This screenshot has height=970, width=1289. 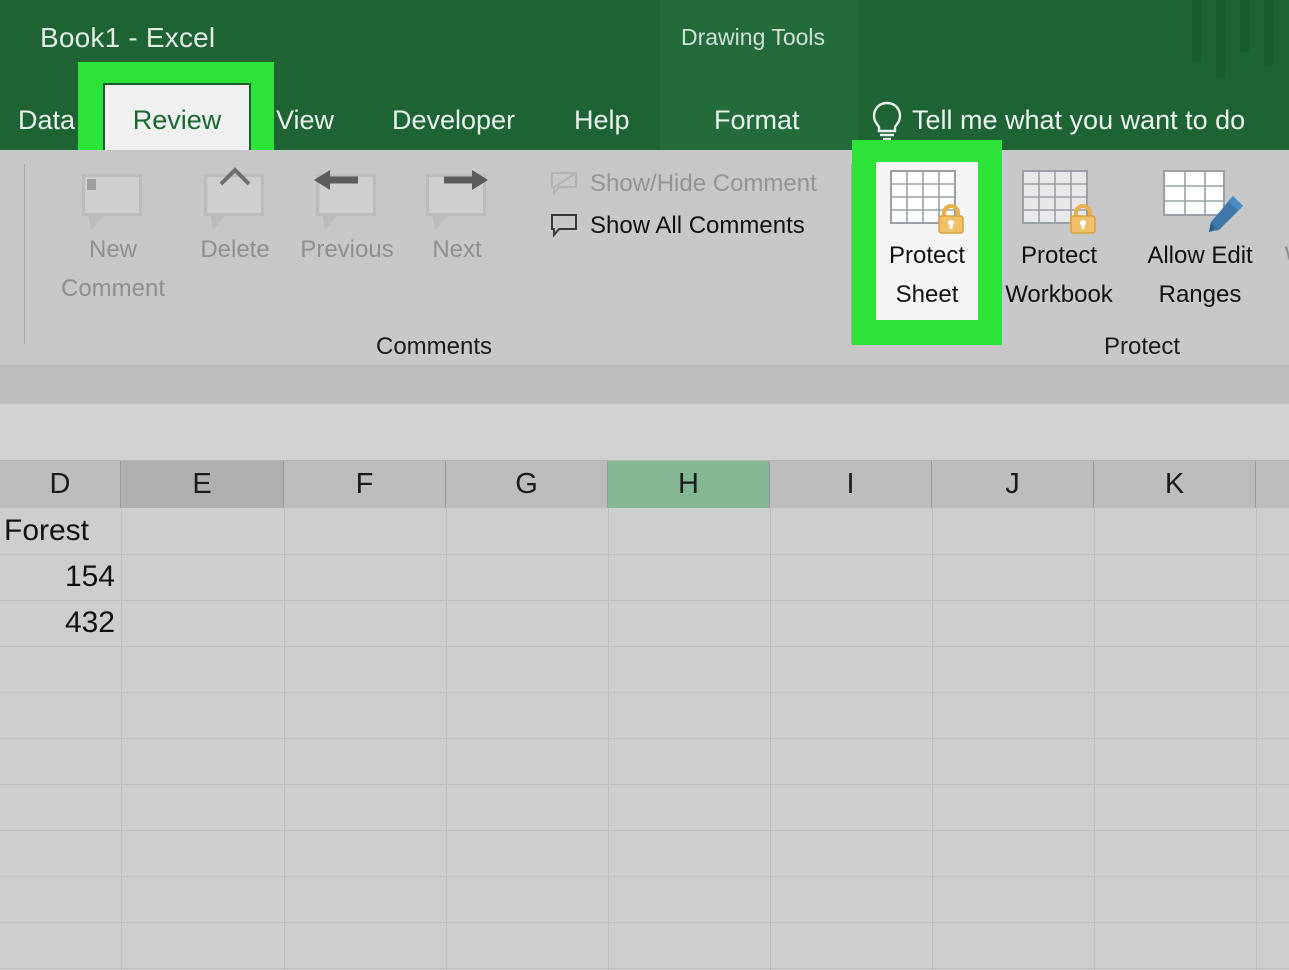 What do you see at coordinates (235, 198) in the screenshot?
I see `delete-comment-icon` at bounding box center [235, 198].